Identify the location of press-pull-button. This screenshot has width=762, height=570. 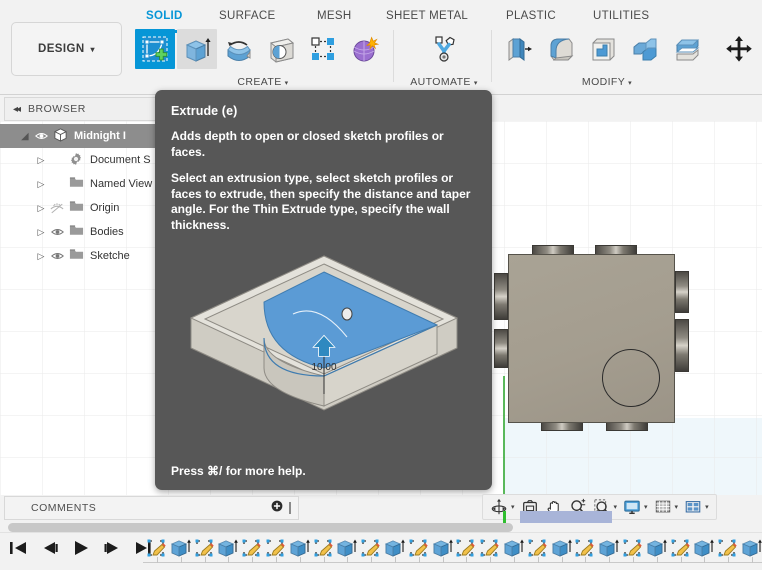
(519, 49).